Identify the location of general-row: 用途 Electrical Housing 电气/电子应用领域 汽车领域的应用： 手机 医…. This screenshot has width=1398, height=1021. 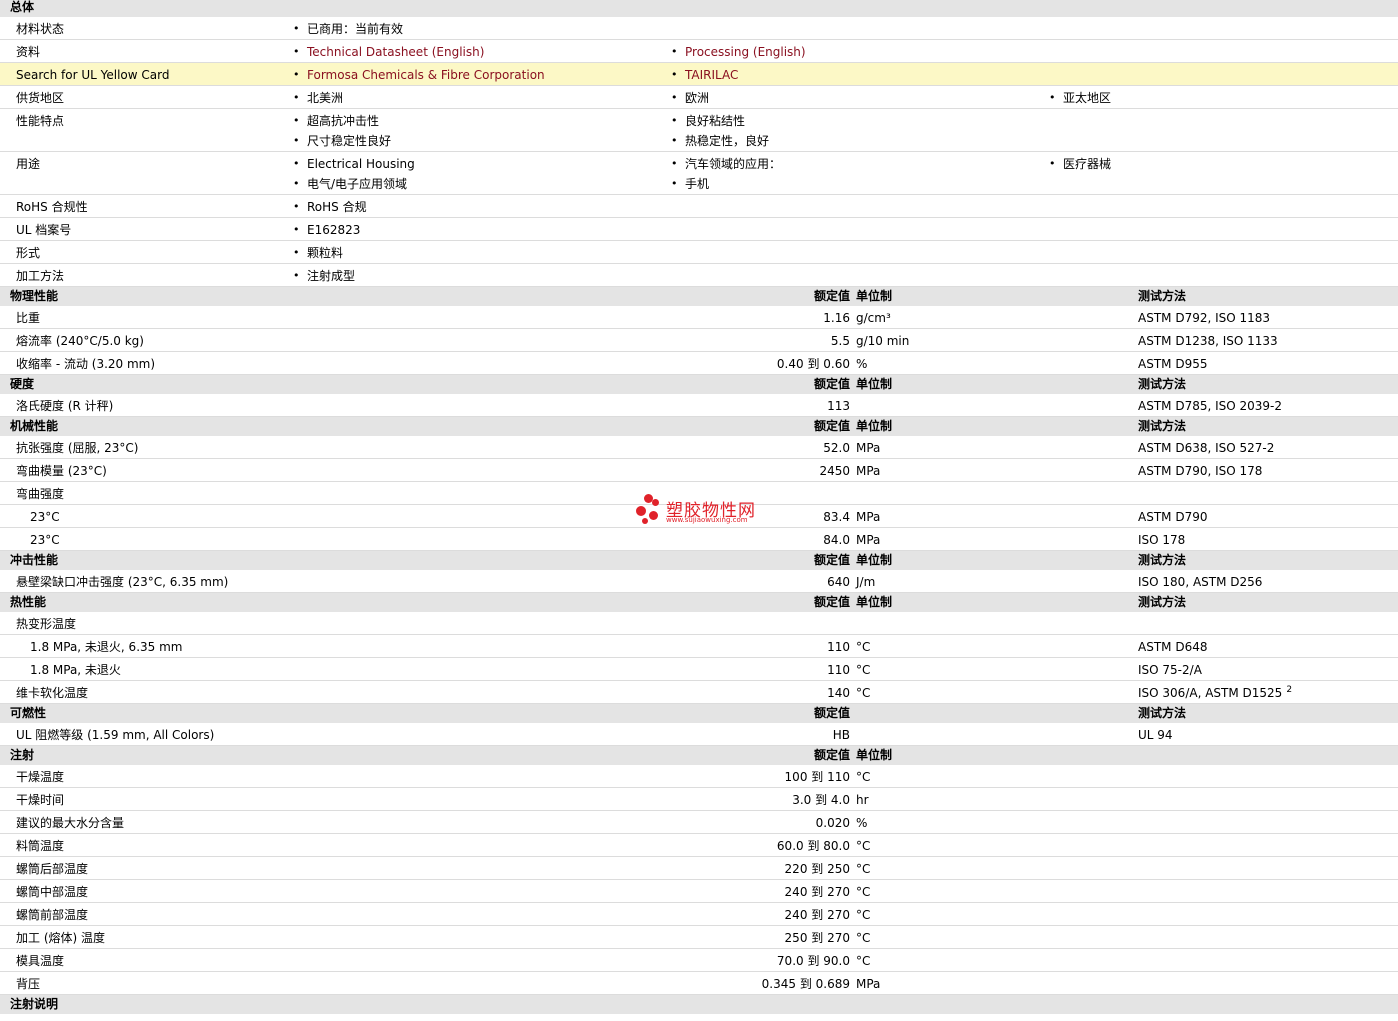
(699, 173).